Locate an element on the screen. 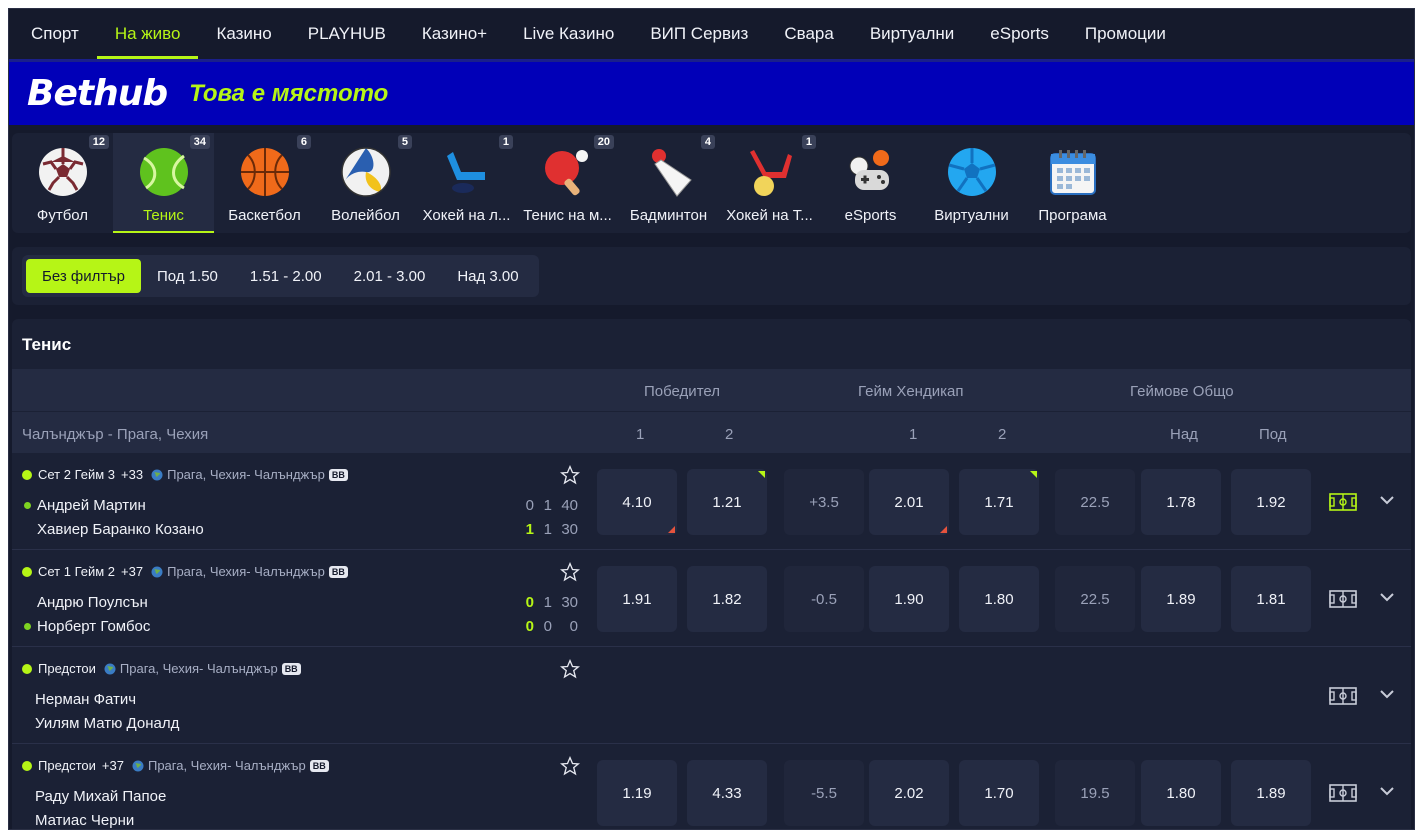 This screenshot has width=1422, height=836. odd-under: 1.89 is located at coordinates (1271, 793).